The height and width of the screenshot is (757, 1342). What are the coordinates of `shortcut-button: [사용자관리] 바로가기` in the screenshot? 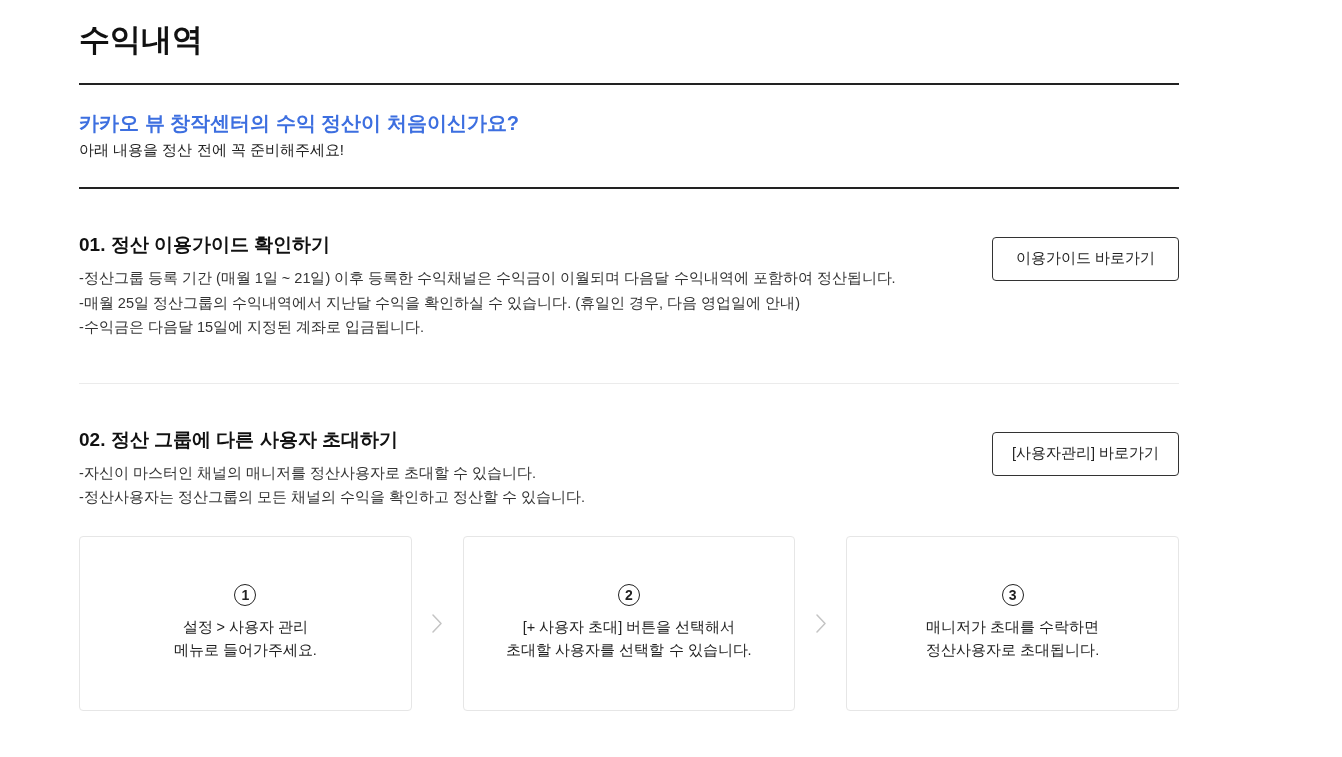 It's located at (1085, 453).